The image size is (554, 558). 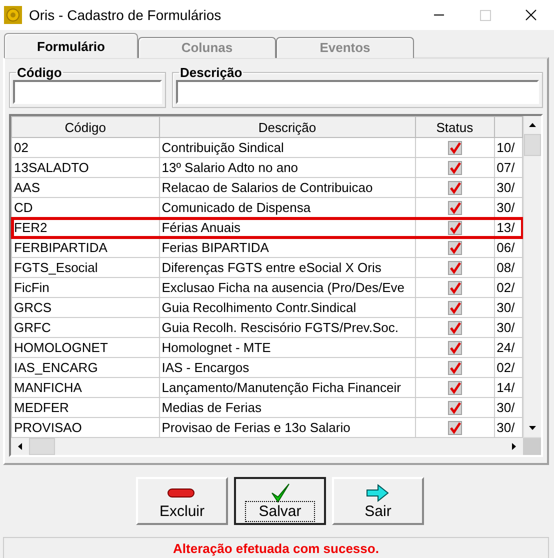 I want to click on window-title: Oris - Cadastro de Formulários, so click(x=125, y=15).